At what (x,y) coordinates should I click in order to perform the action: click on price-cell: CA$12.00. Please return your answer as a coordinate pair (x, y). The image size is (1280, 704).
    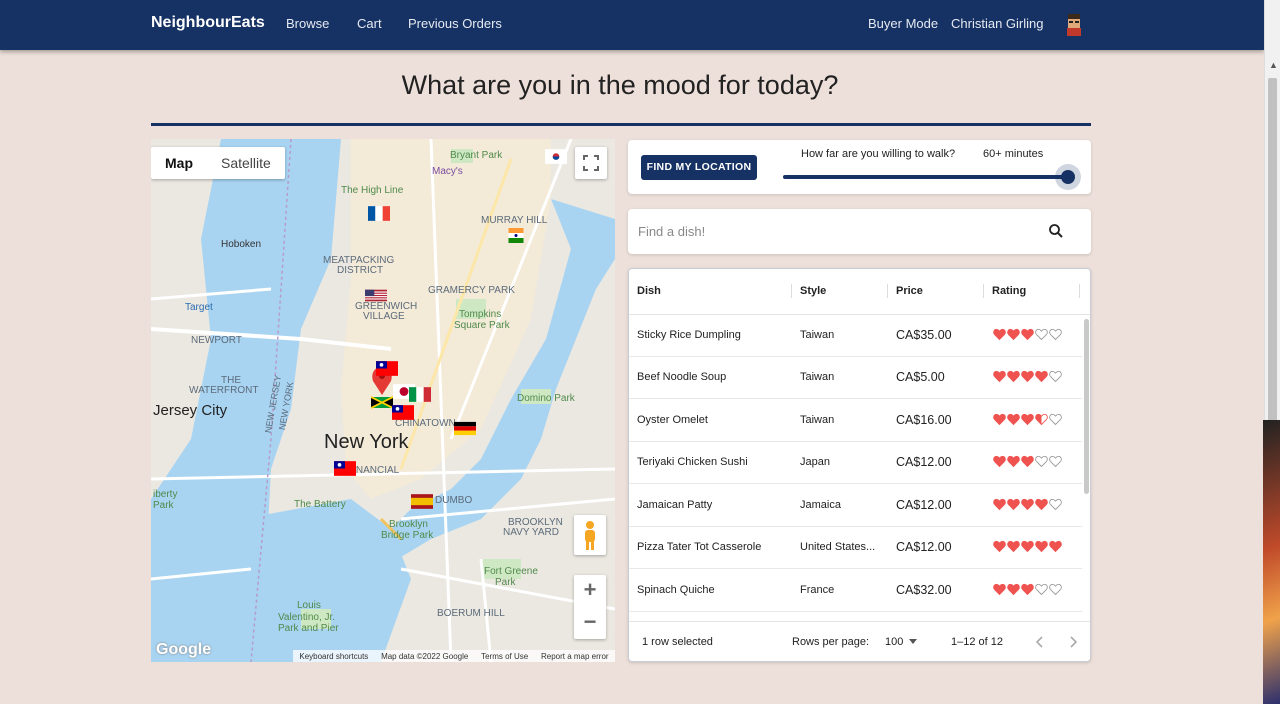
    Looking at the image, I should click on (924, 547).